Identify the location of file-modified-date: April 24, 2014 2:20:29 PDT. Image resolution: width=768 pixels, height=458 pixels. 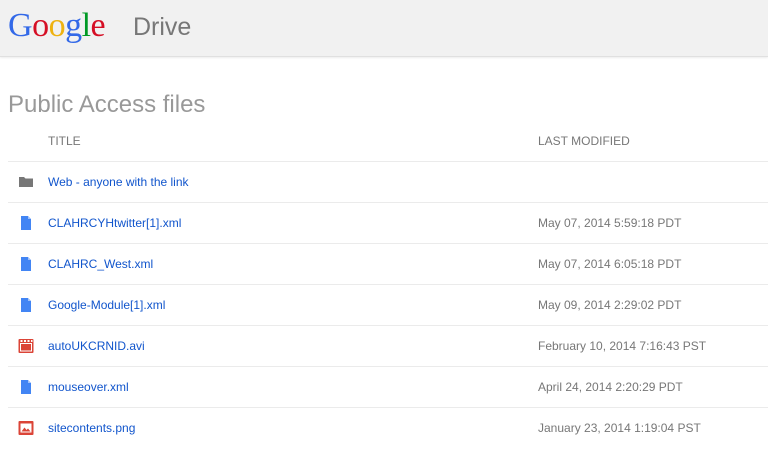
(610, 387).